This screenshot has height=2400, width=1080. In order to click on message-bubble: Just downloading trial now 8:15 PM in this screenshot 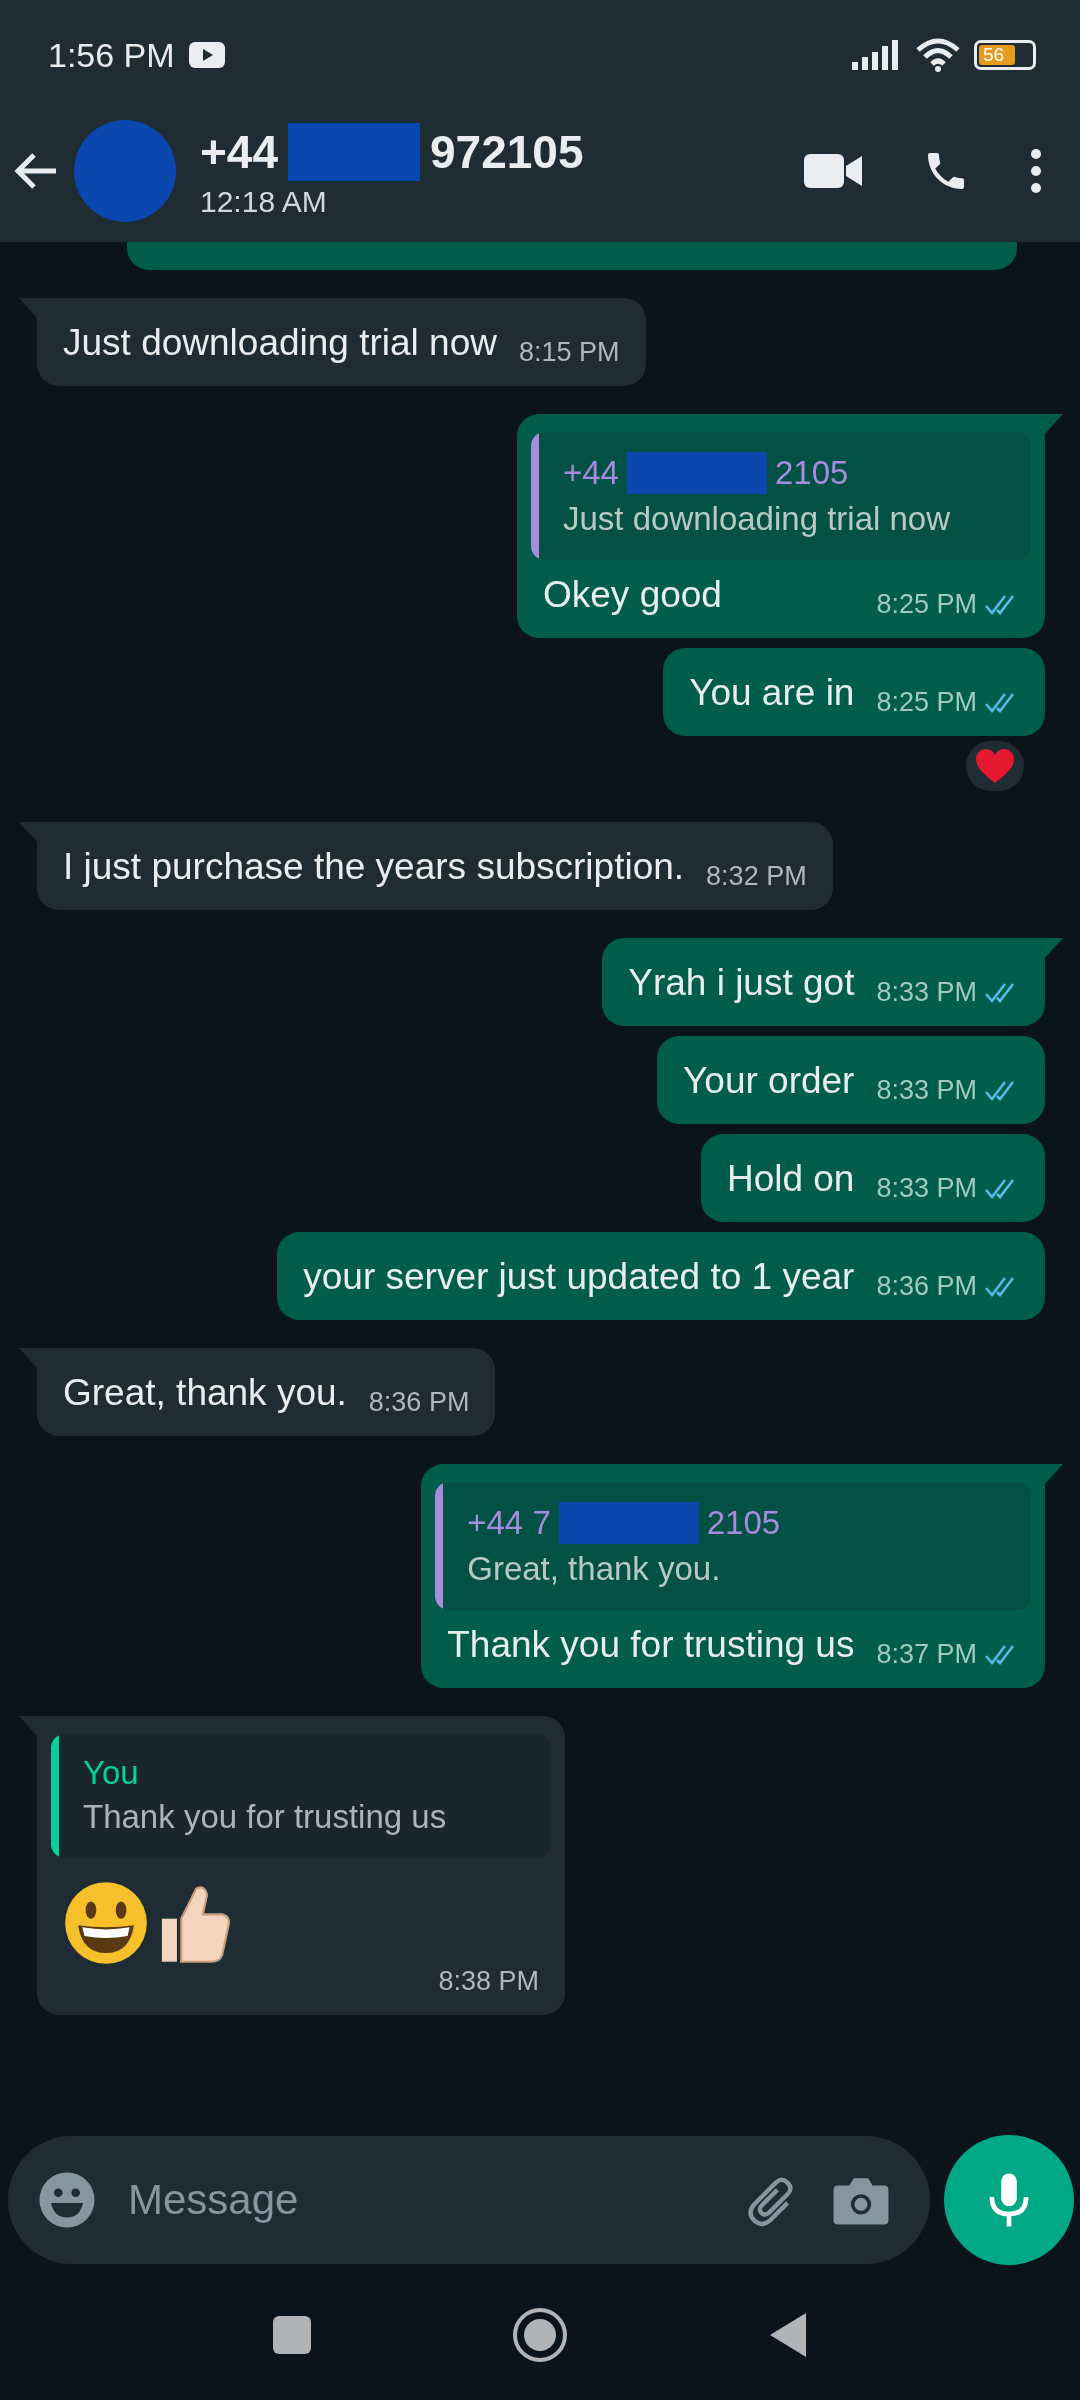, I will do `click(341, 342)`.